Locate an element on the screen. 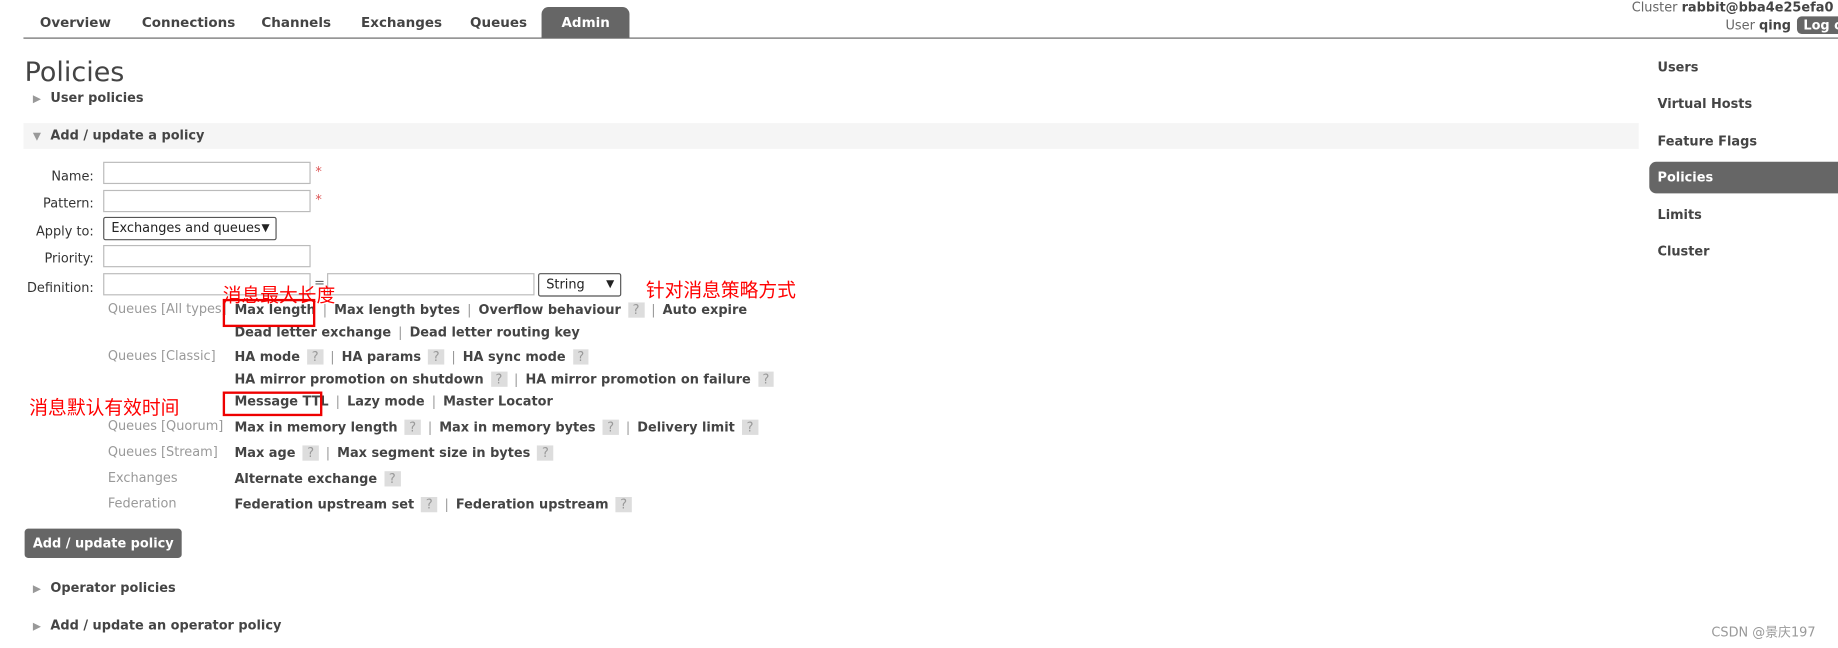  add-update-policy-button: Add / update policy is located at coordinates (103, 543).